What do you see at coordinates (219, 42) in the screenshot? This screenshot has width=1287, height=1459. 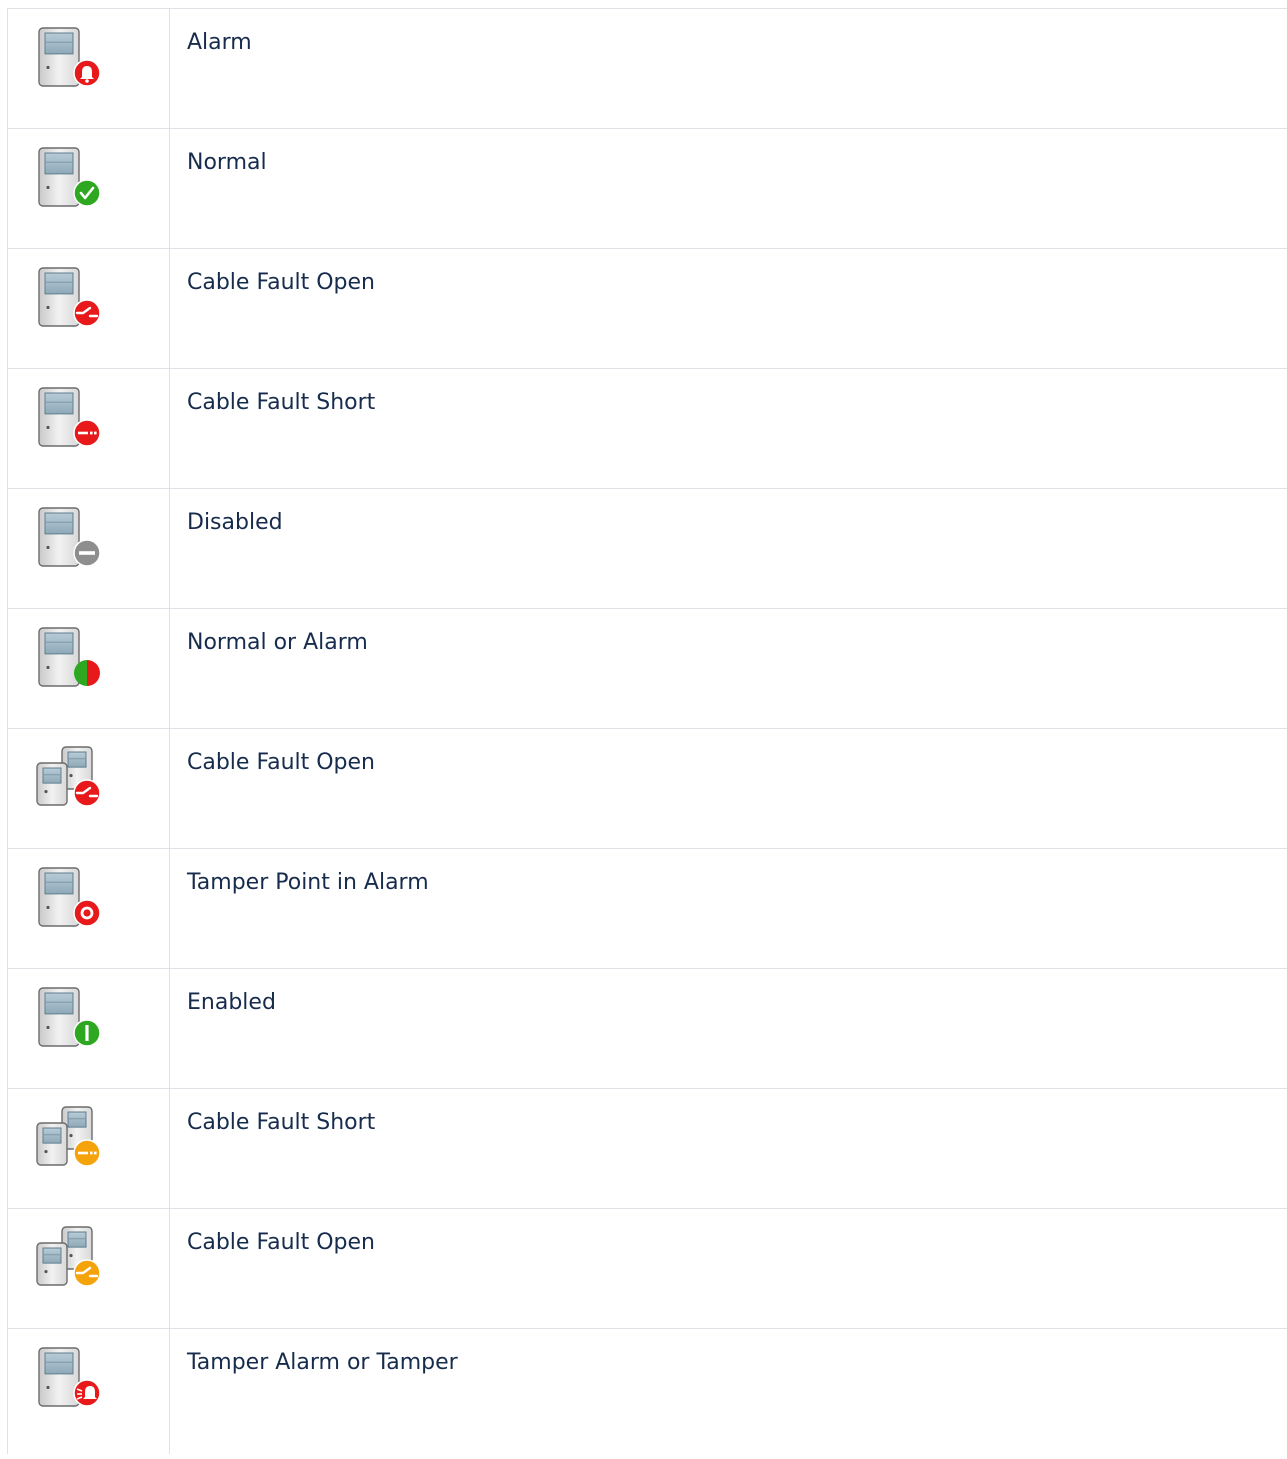 I see `status-label: Alarm` at bounding box center [219, 42].